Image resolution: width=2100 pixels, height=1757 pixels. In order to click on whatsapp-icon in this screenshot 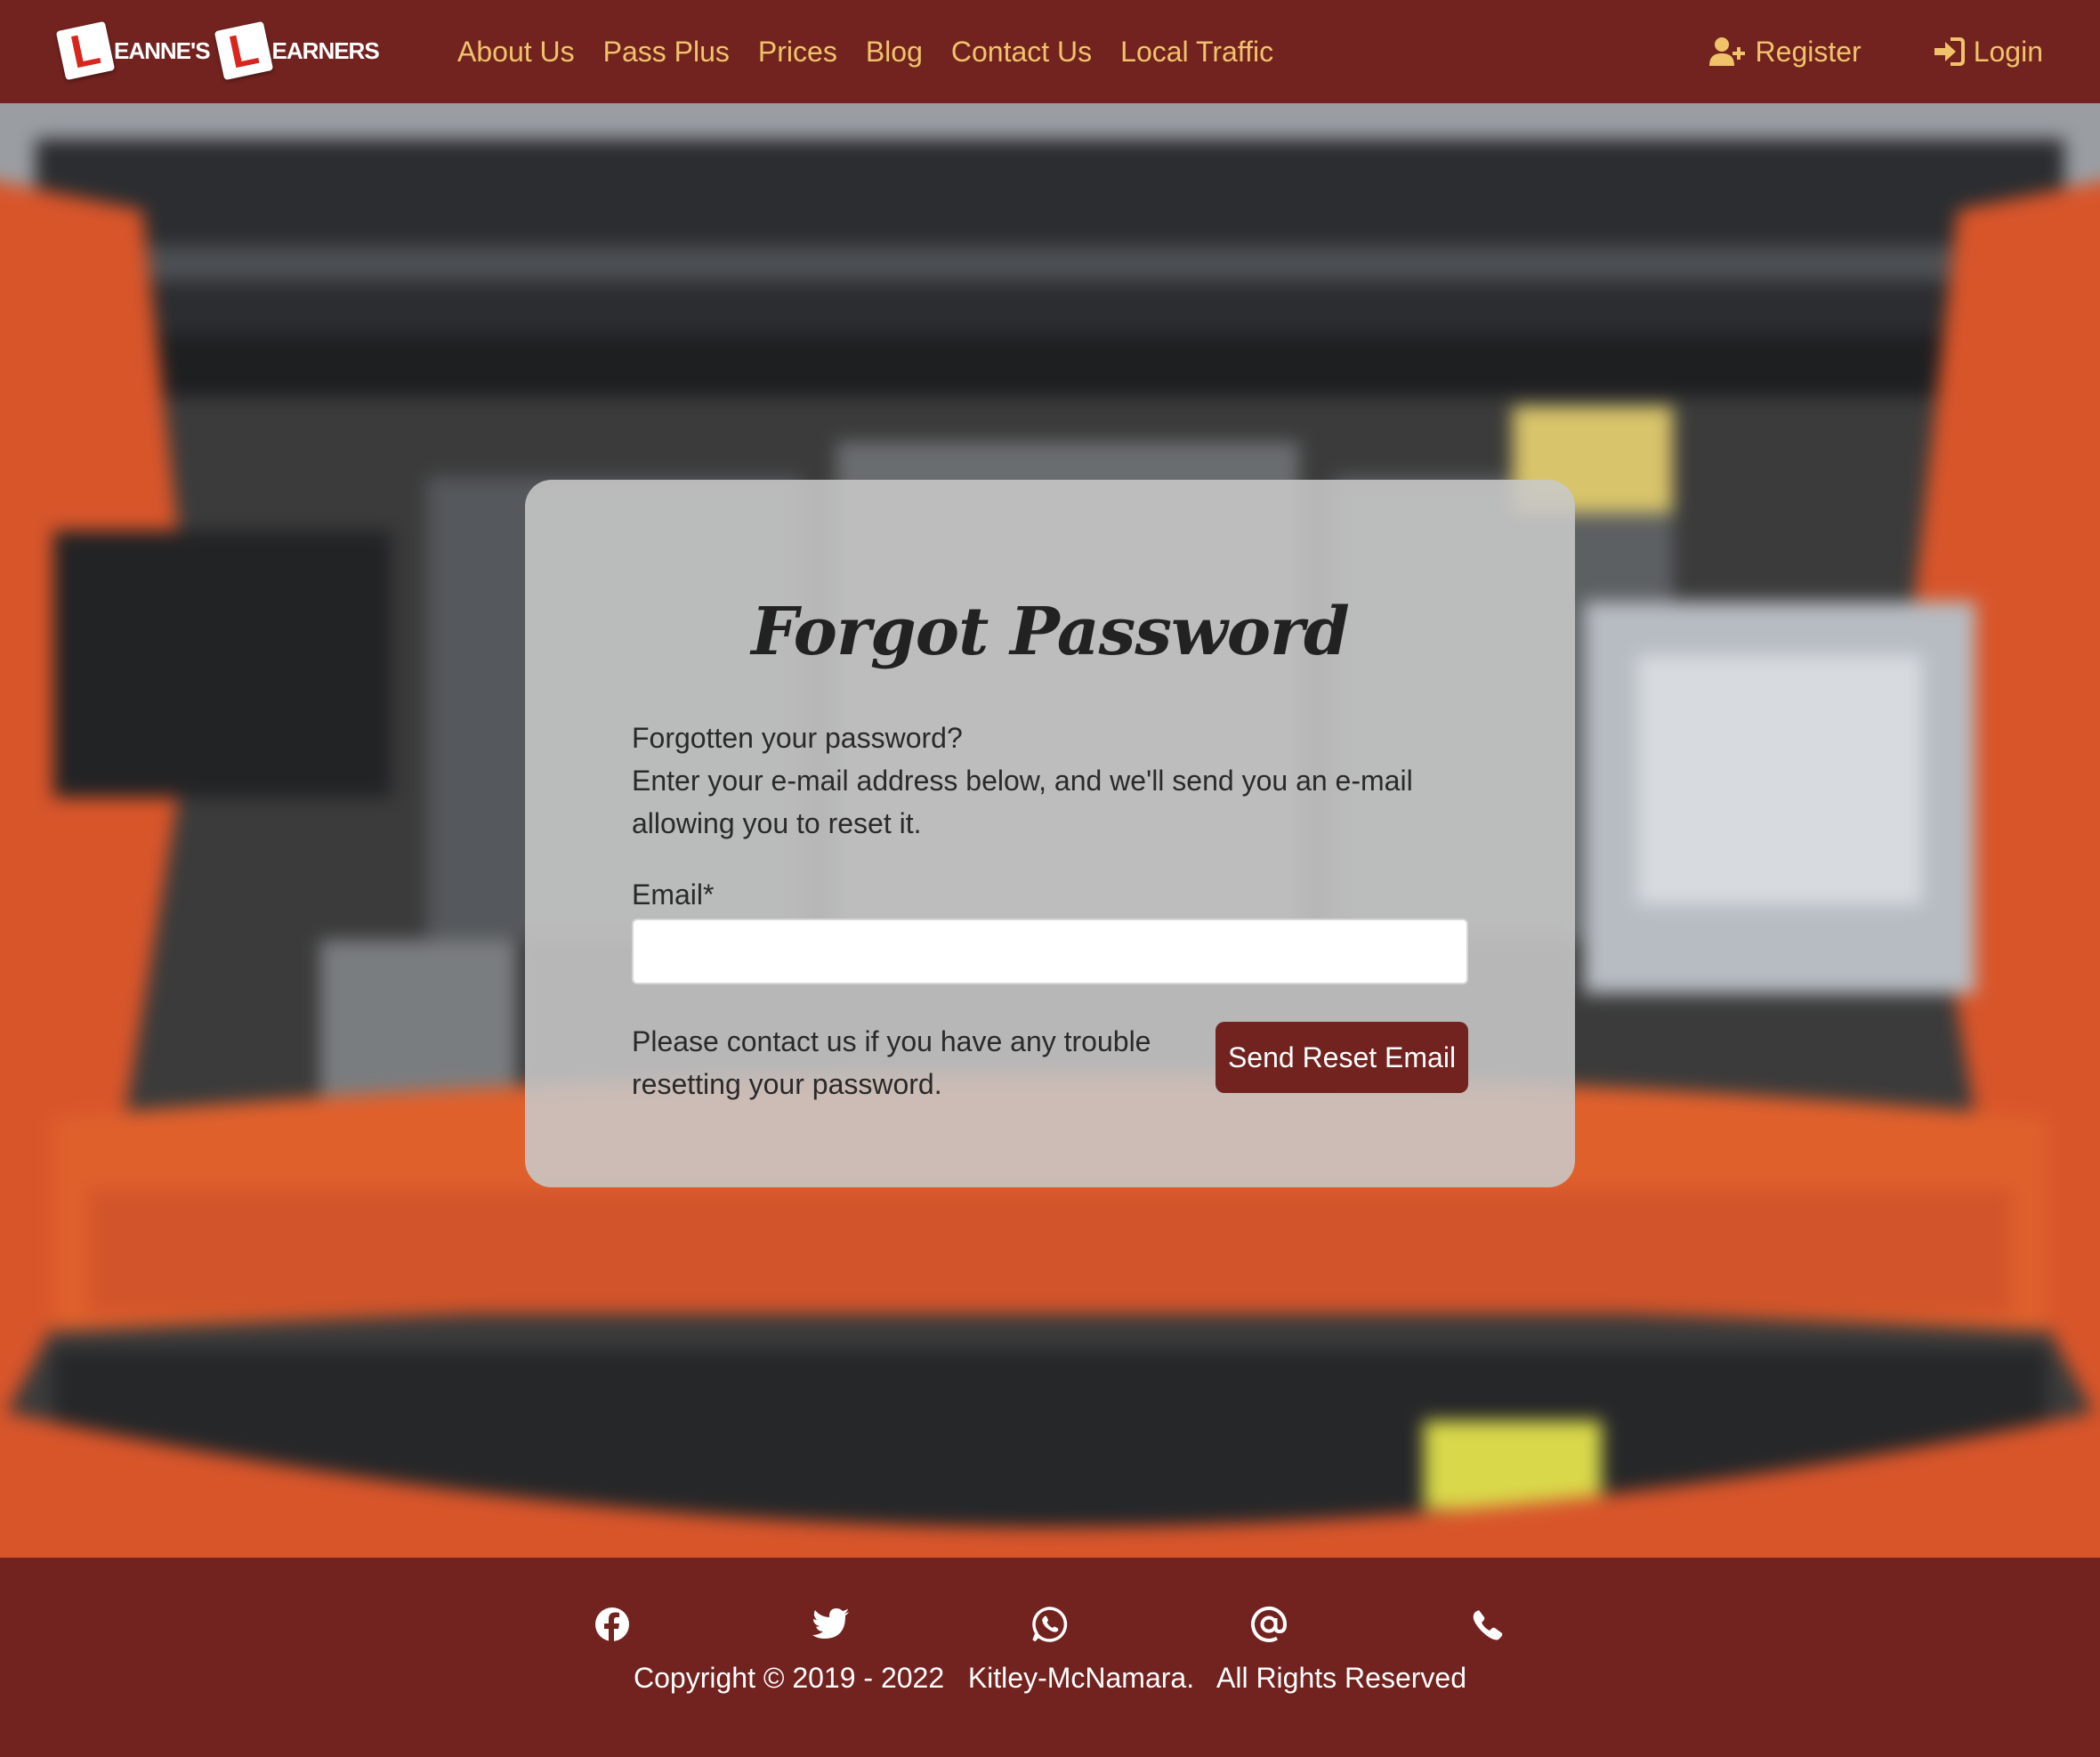, I will do `click(1050, 1624)`.